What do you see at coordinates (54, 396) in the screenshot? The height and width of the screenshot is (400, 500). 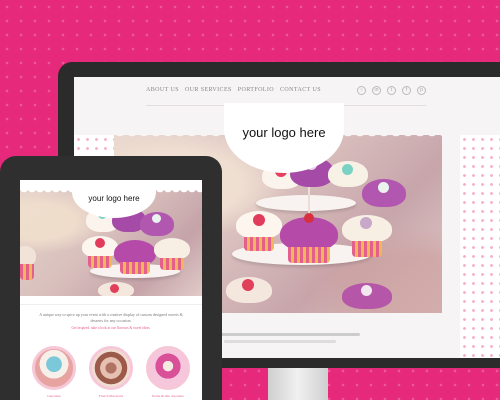 I see `feature-caption: Cupcakes` at bounding box center [54, 396].